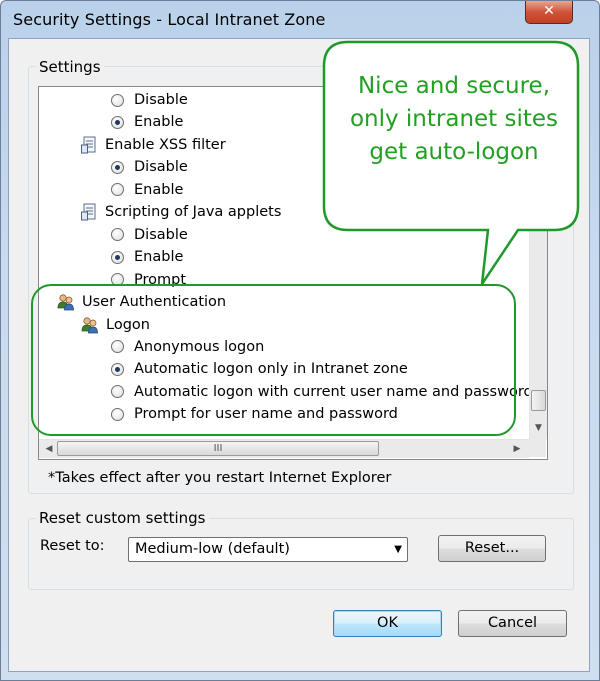 The image size is (600, 681). I want to click on dropdown-arrow-icon: ▼, so click(398, 549).